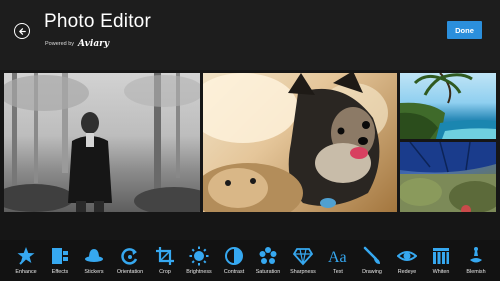  Describe the element at coordinates (130, 272) in the screenshot. I see `tool-orientation-label: Orientation` at that location.